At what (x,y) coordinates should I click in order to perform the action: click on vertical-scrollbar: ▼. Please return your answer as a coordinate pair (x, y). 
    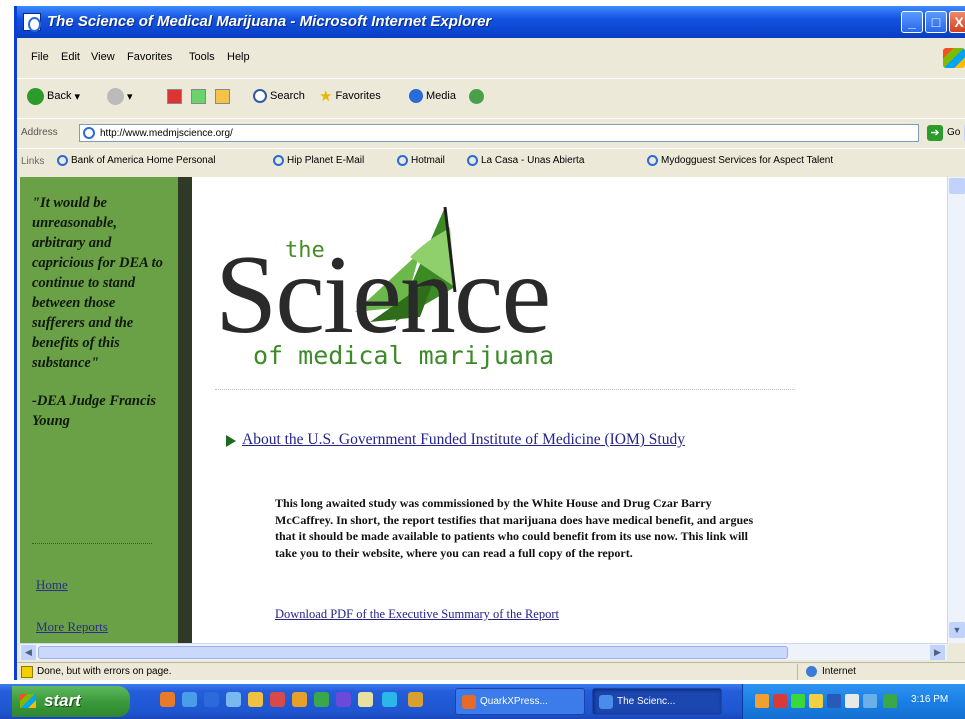
    Looking at the image, I should click on (956, 410).